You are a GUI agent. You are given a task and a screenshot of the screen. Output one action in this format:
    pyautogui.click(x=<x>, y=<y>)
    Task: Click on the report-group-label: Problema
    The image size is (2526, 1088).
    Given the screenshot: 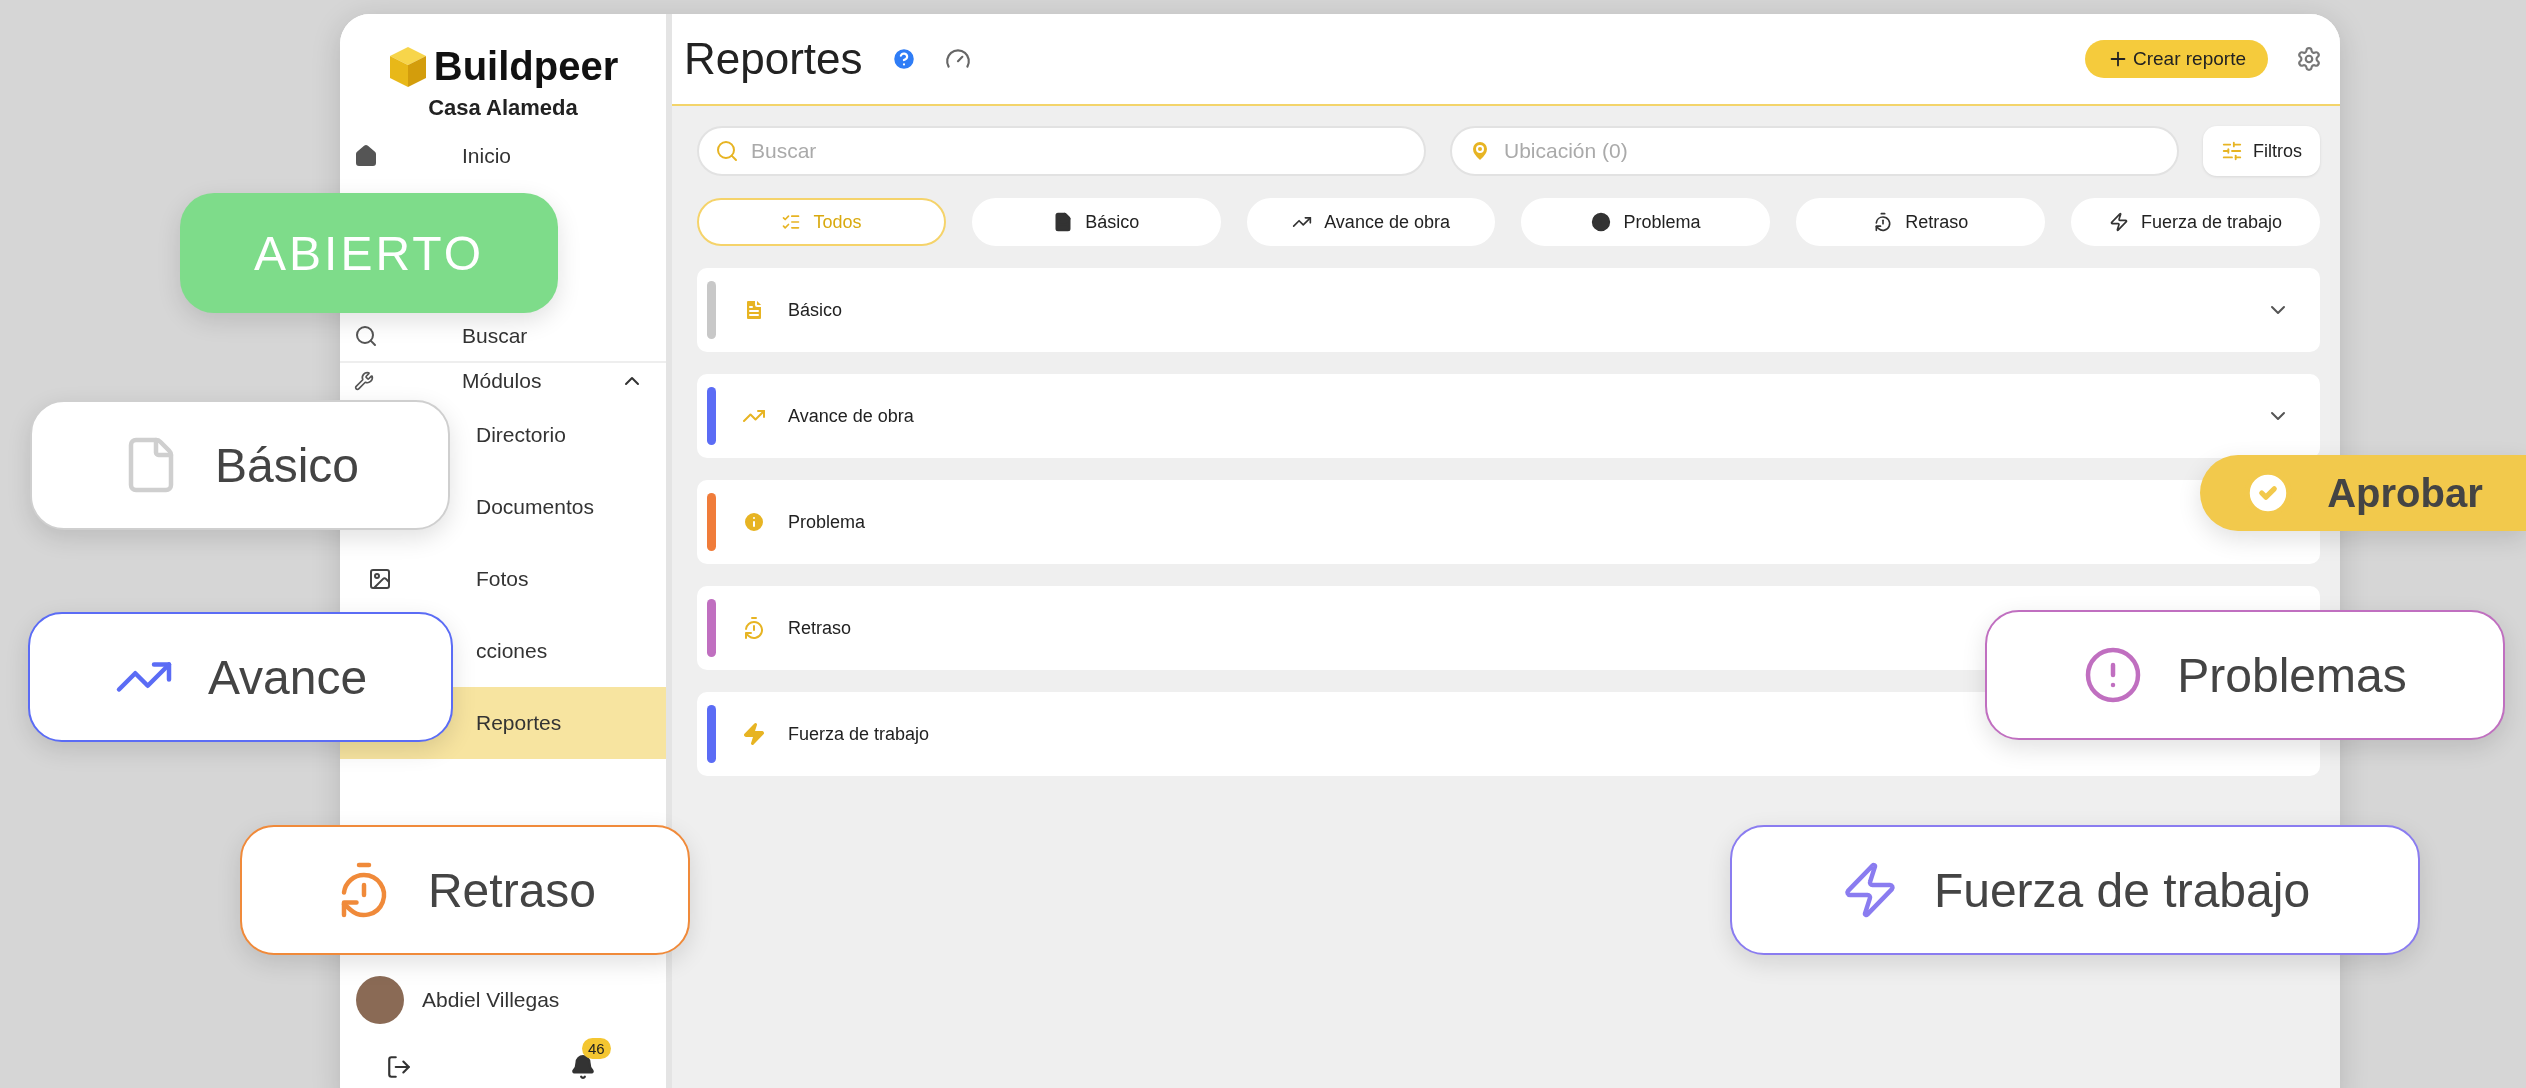 What is the action you would take?
    pyautogui.click(x=827, y=522)
    